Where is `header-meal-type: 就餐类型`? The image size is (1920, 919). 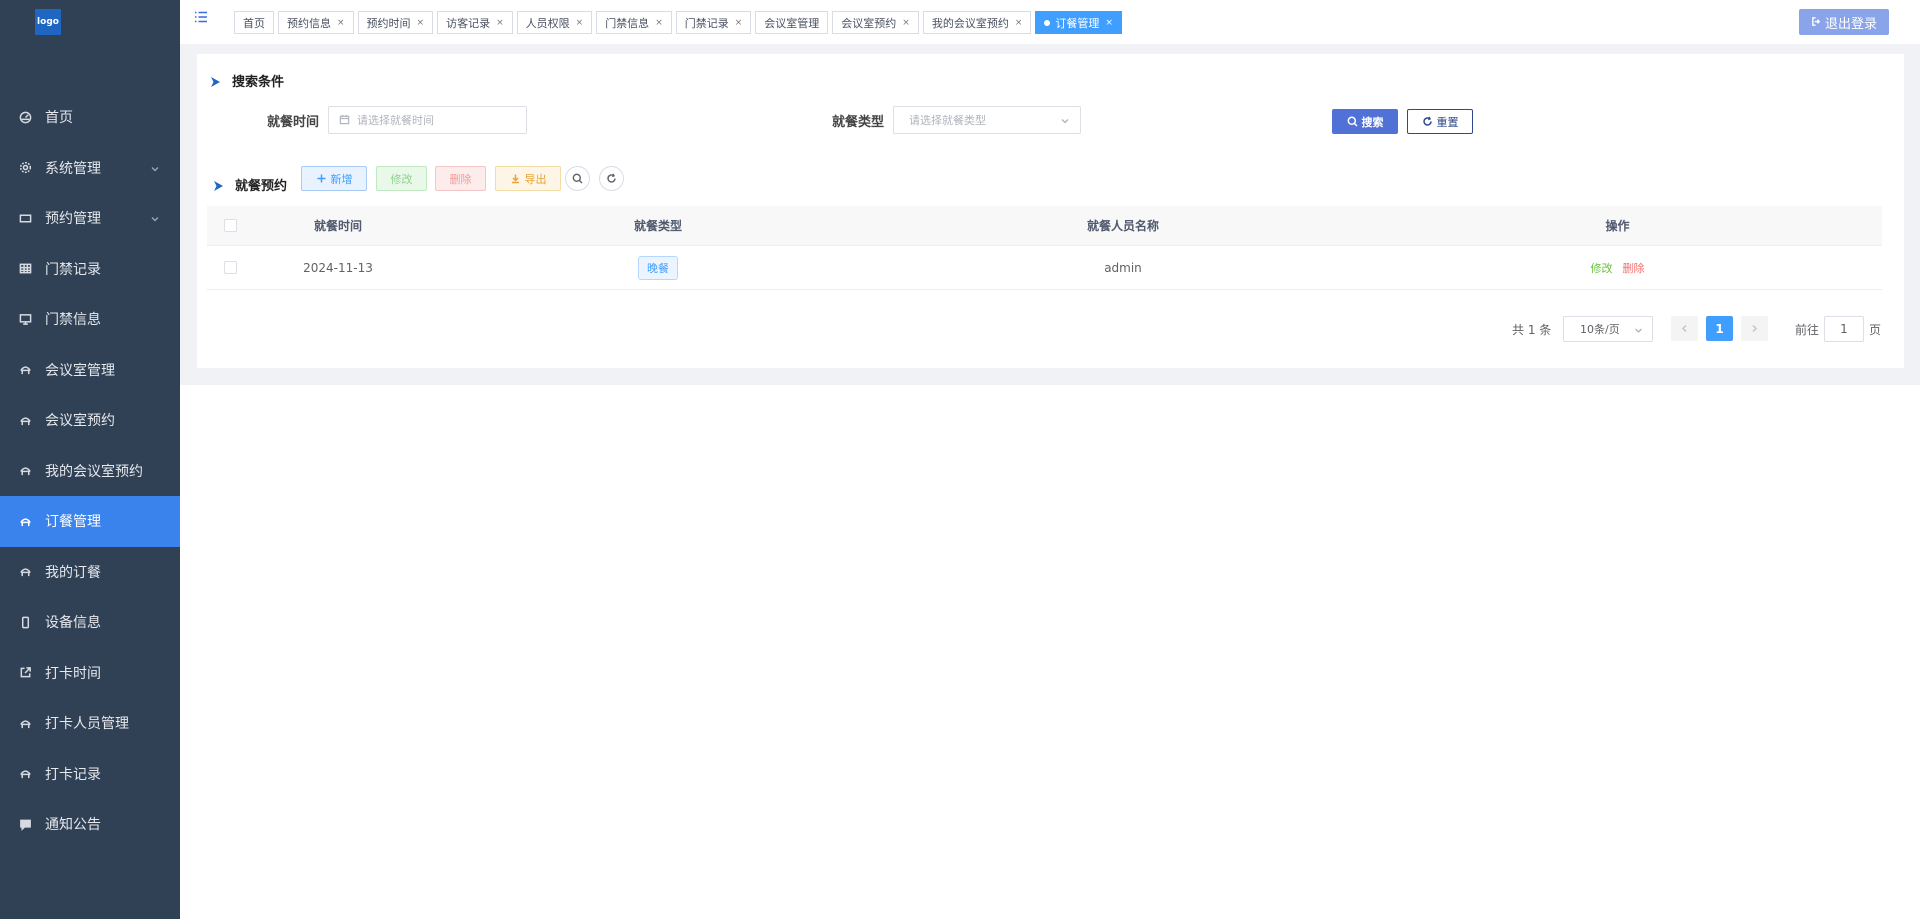 header-meal-type: 就餐类型 is located at coordinates (657, 226).